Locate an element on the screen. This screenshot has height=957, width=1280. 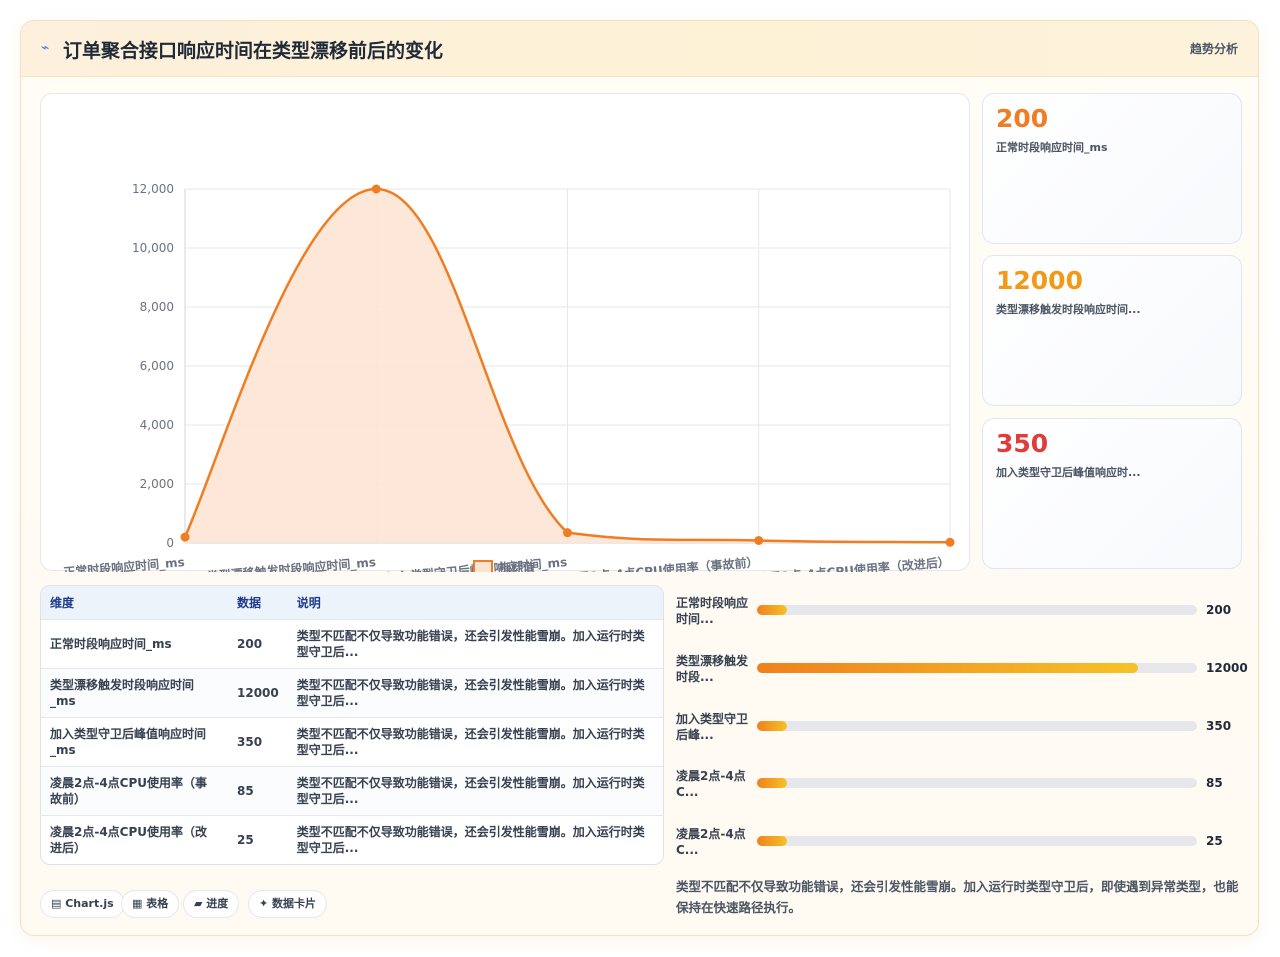
progress-row: 加入类型守卫后峰... 350 is located at coordinates (961, 729).